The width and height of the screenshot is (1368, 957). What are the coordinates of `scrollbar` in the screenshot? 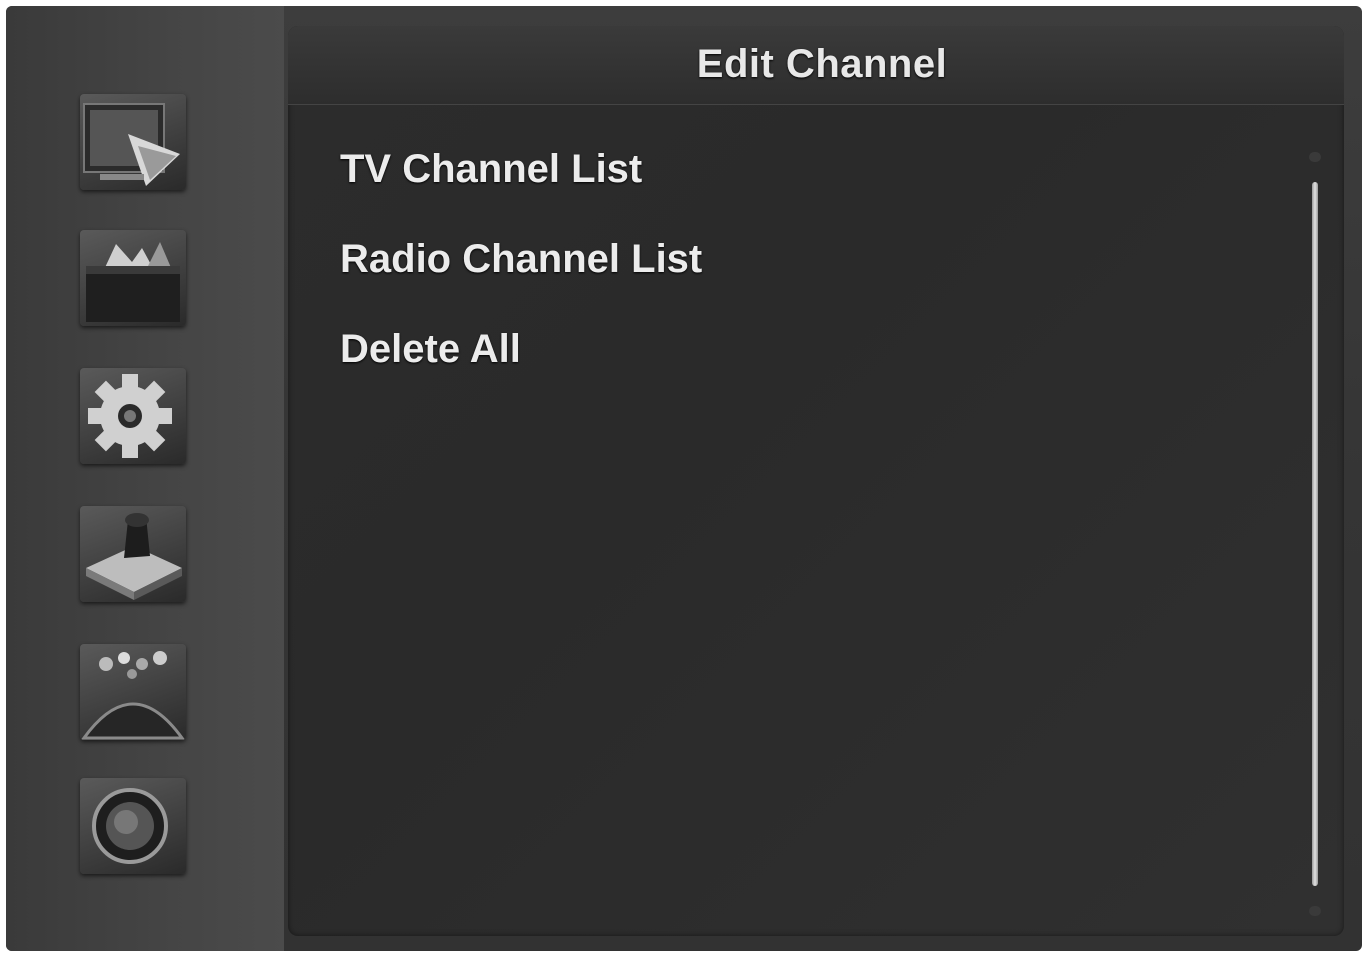 It's located at (1315, 534).